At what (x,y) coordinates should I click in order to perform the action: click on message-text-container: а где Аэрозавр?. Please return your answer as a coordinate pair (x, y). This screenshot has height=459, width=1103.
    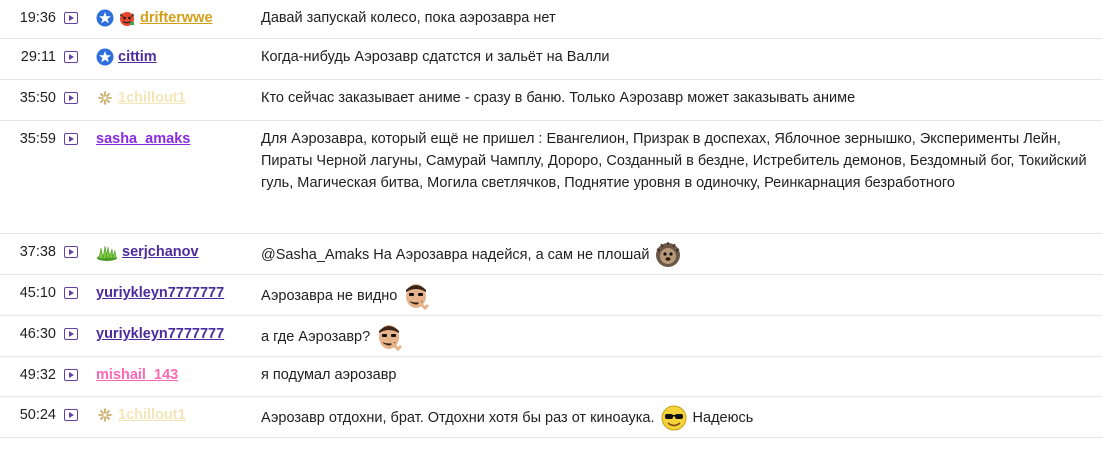
    Looking at the image, I should click on (682, 337).